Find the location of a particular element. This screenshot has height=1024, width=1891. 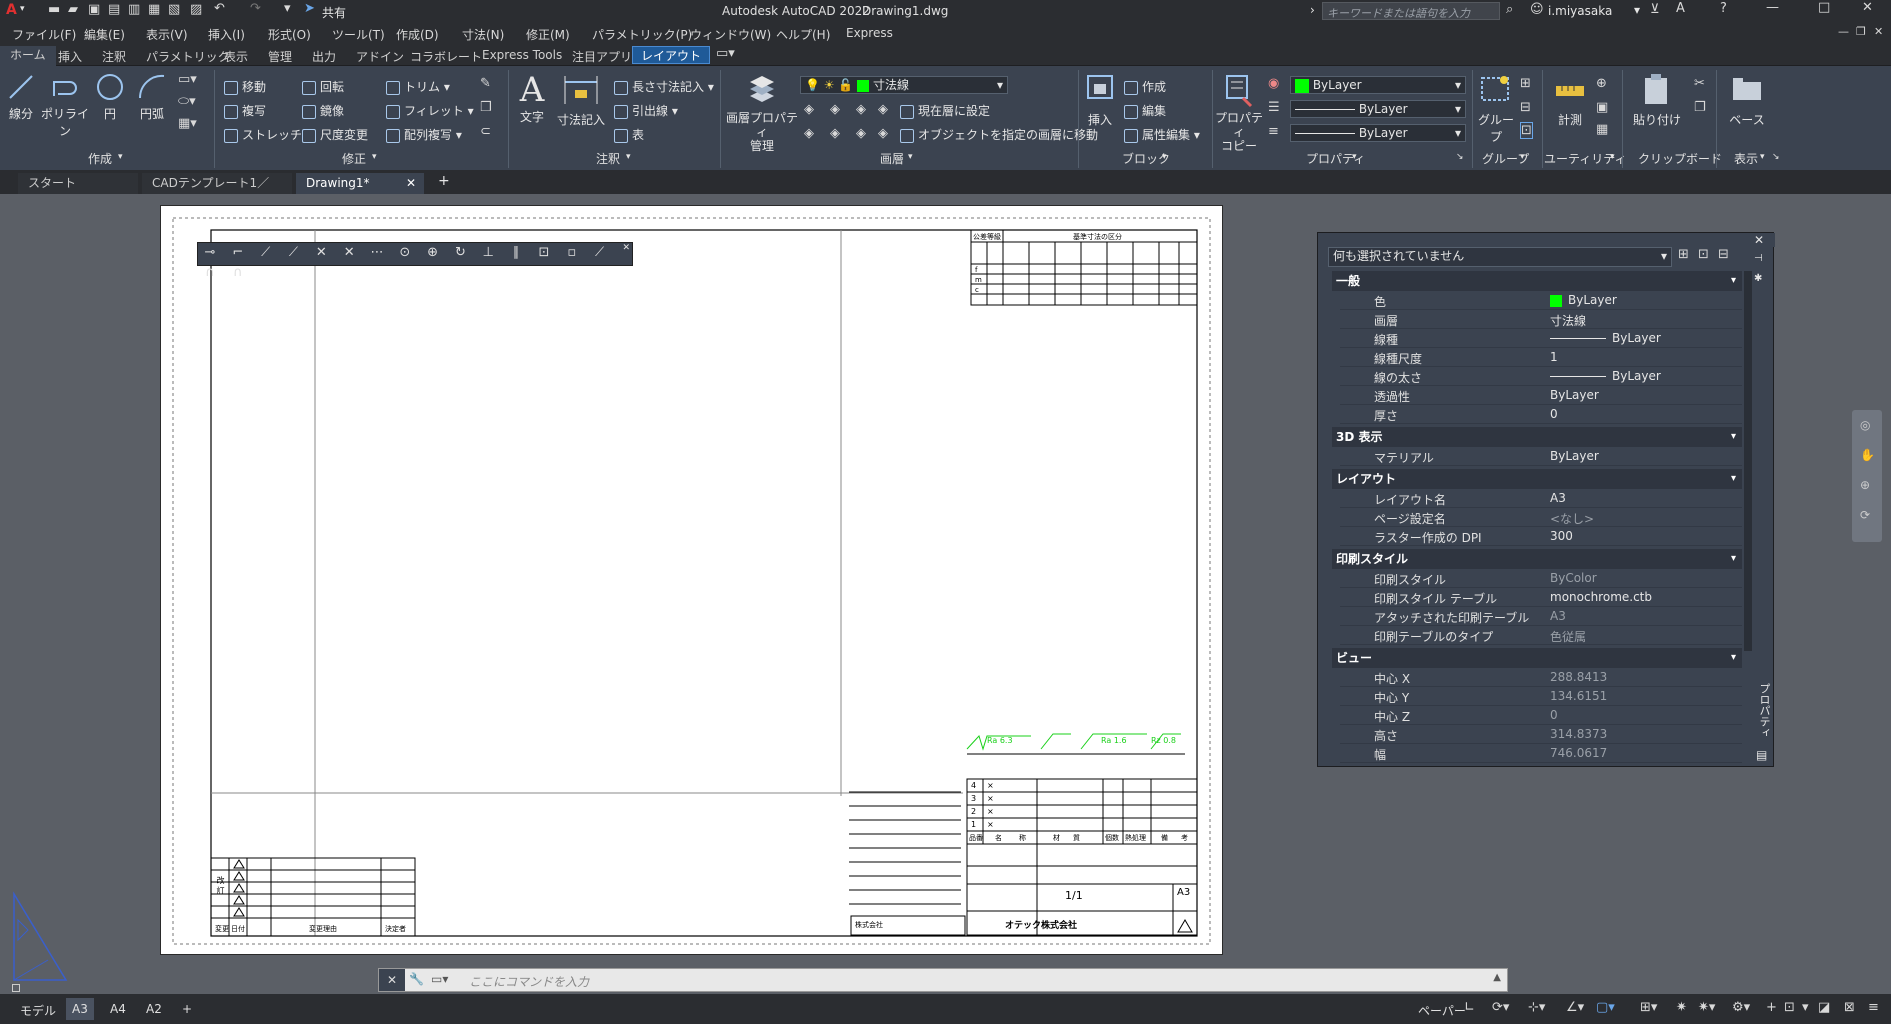

publish-icon: ▧ is located at coordinates (174, 9).